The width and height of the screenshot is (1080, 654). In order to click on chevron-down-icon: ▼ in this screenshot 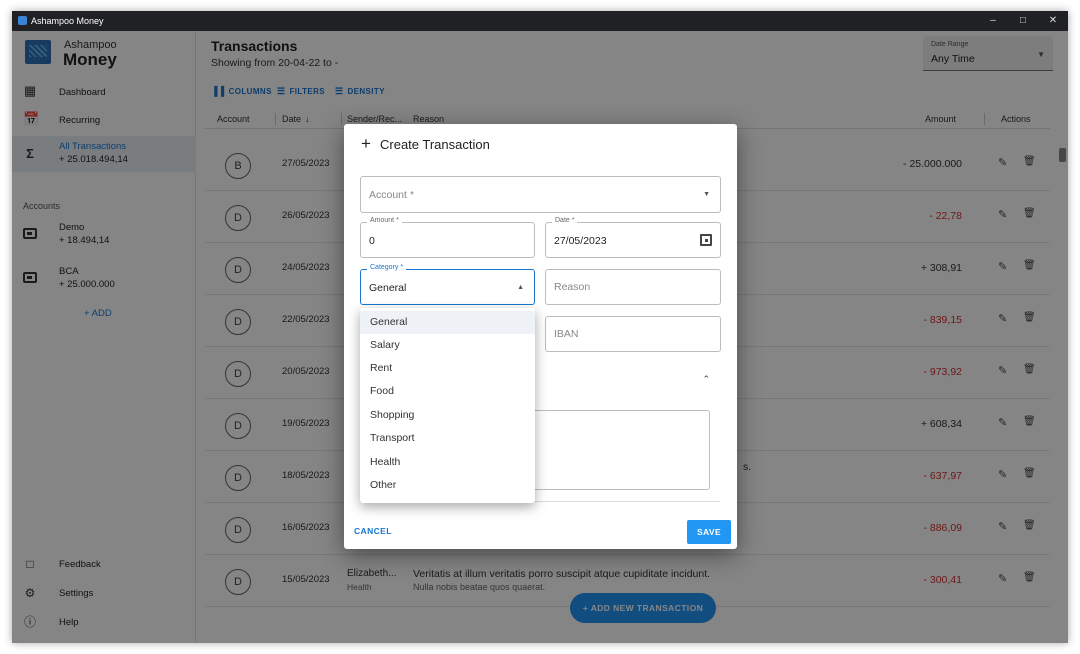, I will do `click(706, 194)`.